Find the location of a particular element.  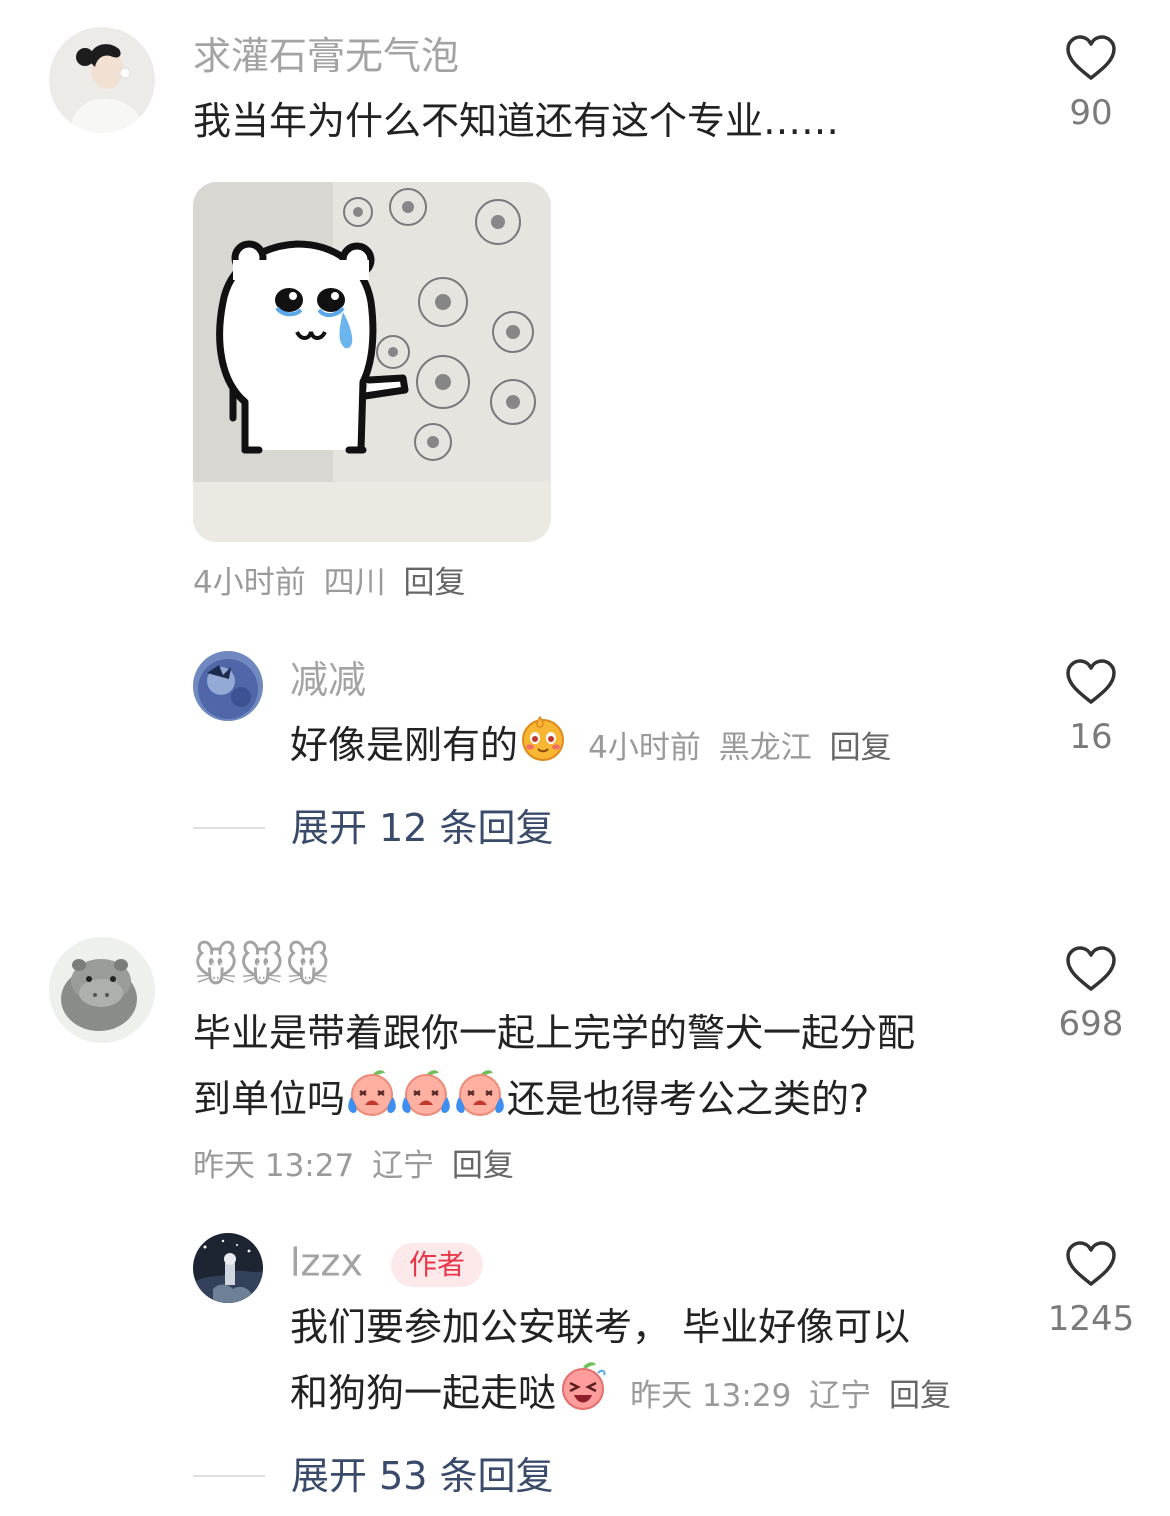

reply-text: 好像是刚有的 4小时前 黑龙江 回复 is located at coordinates (591, 747).